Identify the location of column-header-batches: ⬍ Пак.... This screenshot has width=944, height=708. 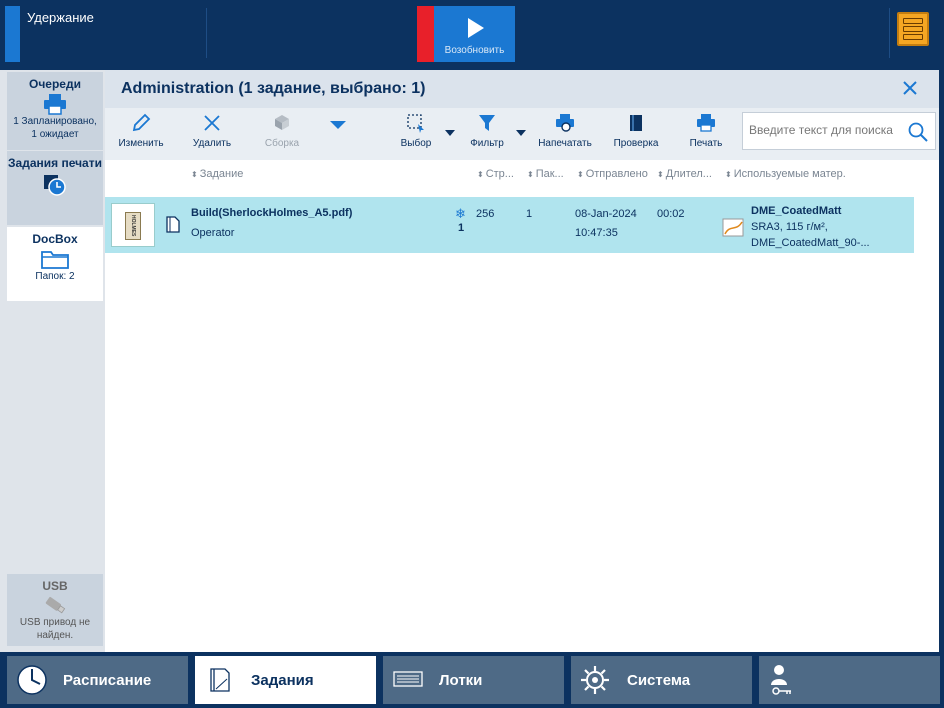
(545, 174).